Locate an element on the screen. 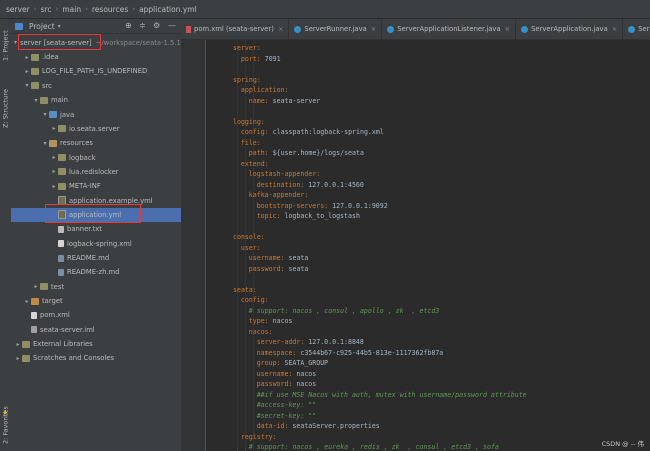 This screenshot has height=451, width=650. project-panel-header: Project ▾ ⊕ ≑ ⚙ — is located at coordinates (96, 26).